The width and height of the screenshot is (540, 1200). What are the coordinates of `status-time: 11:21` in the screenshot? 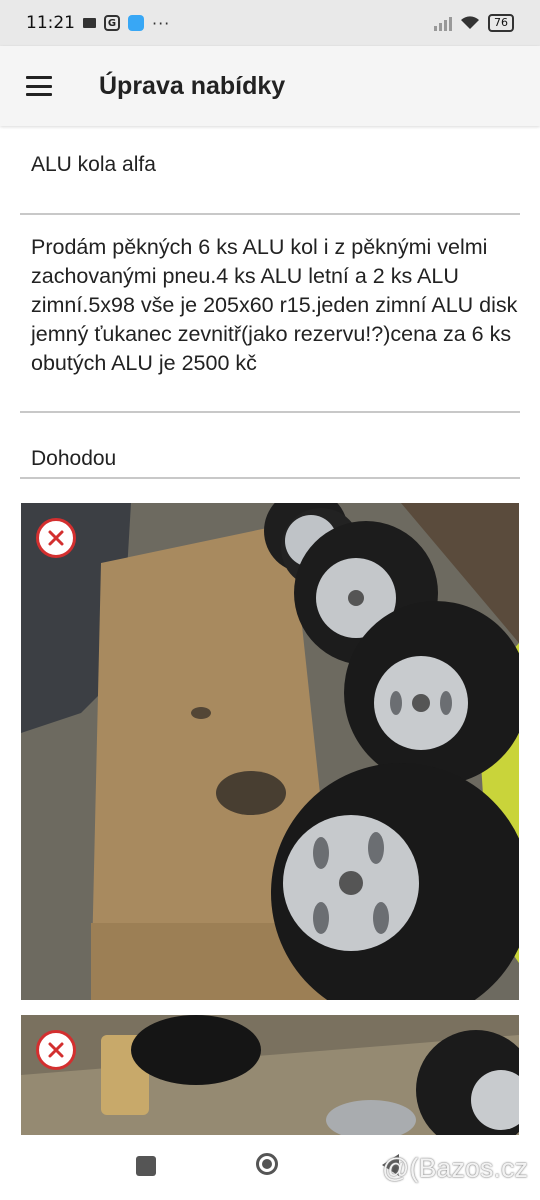 It's located at (50, 23).